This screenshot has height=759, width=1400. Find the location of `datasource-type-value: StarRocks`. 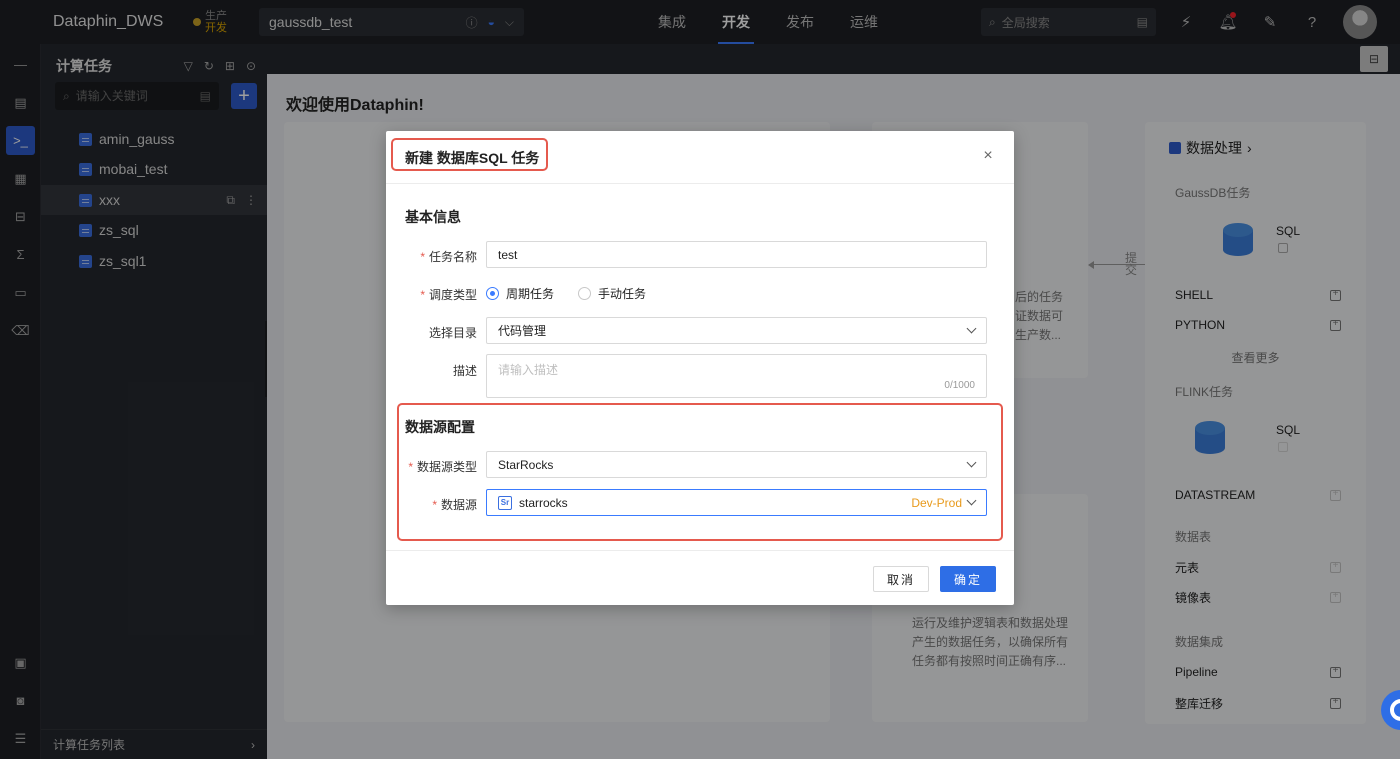

datasource-type-value: StarRocks is located at coordinates (526, 464).